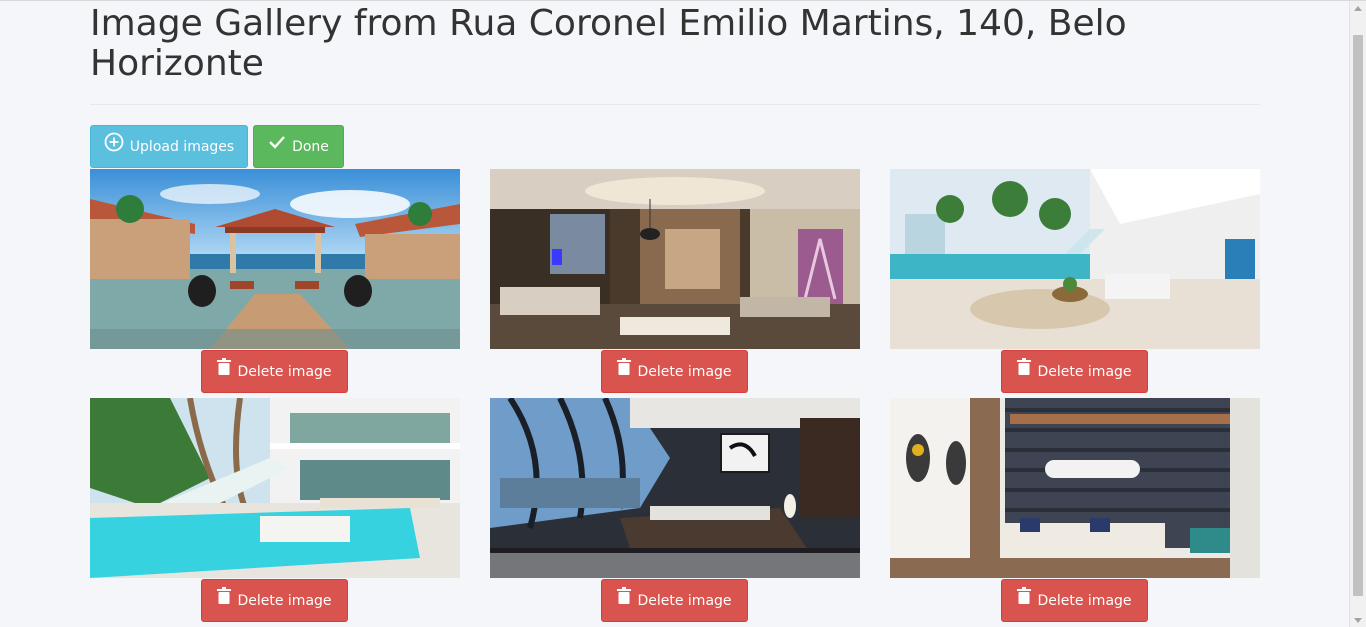 The image size is (1366, 627). Describe the element at coordinates (182, 146) in the screenshot. I see `upload-images-label: Upload images` at that location.